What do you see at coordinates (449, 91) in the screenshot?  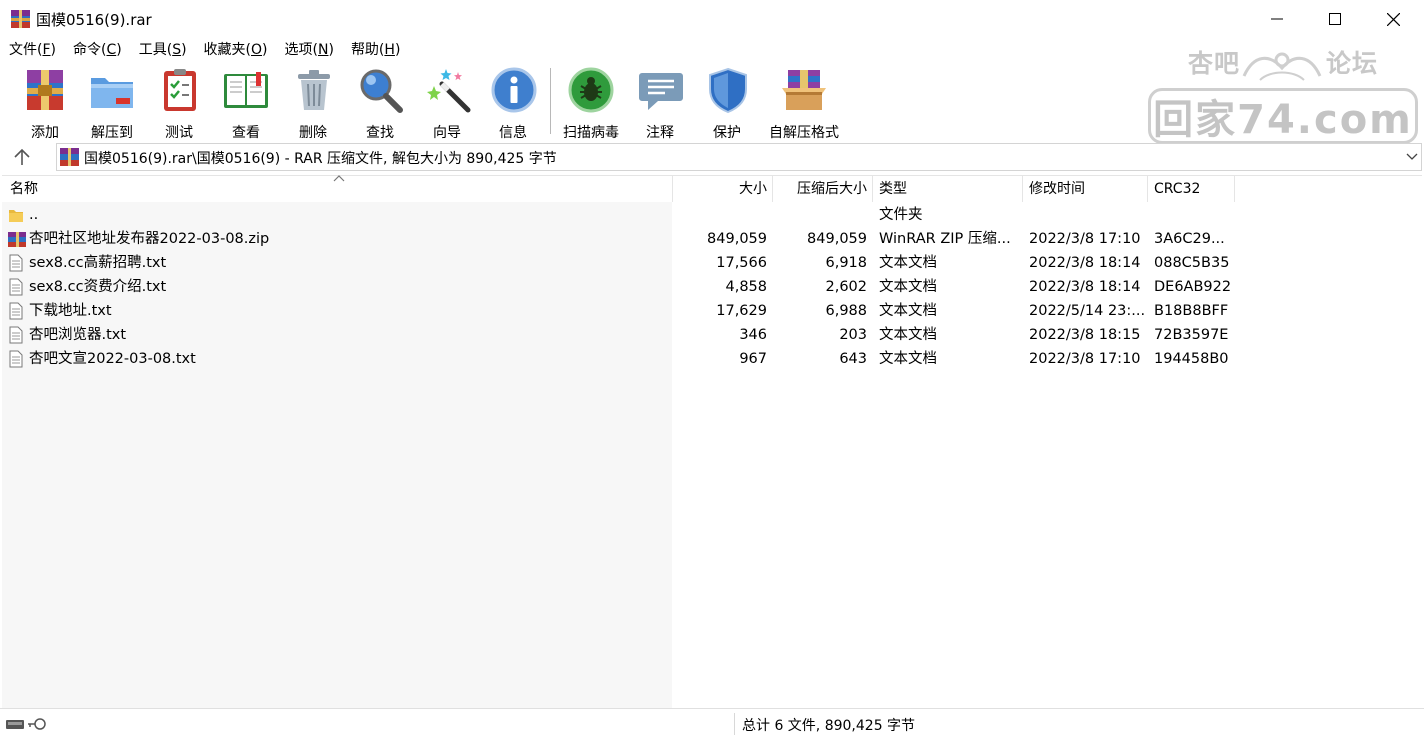 I see `wizard-wand-icon` at bounding box center [449, 91].